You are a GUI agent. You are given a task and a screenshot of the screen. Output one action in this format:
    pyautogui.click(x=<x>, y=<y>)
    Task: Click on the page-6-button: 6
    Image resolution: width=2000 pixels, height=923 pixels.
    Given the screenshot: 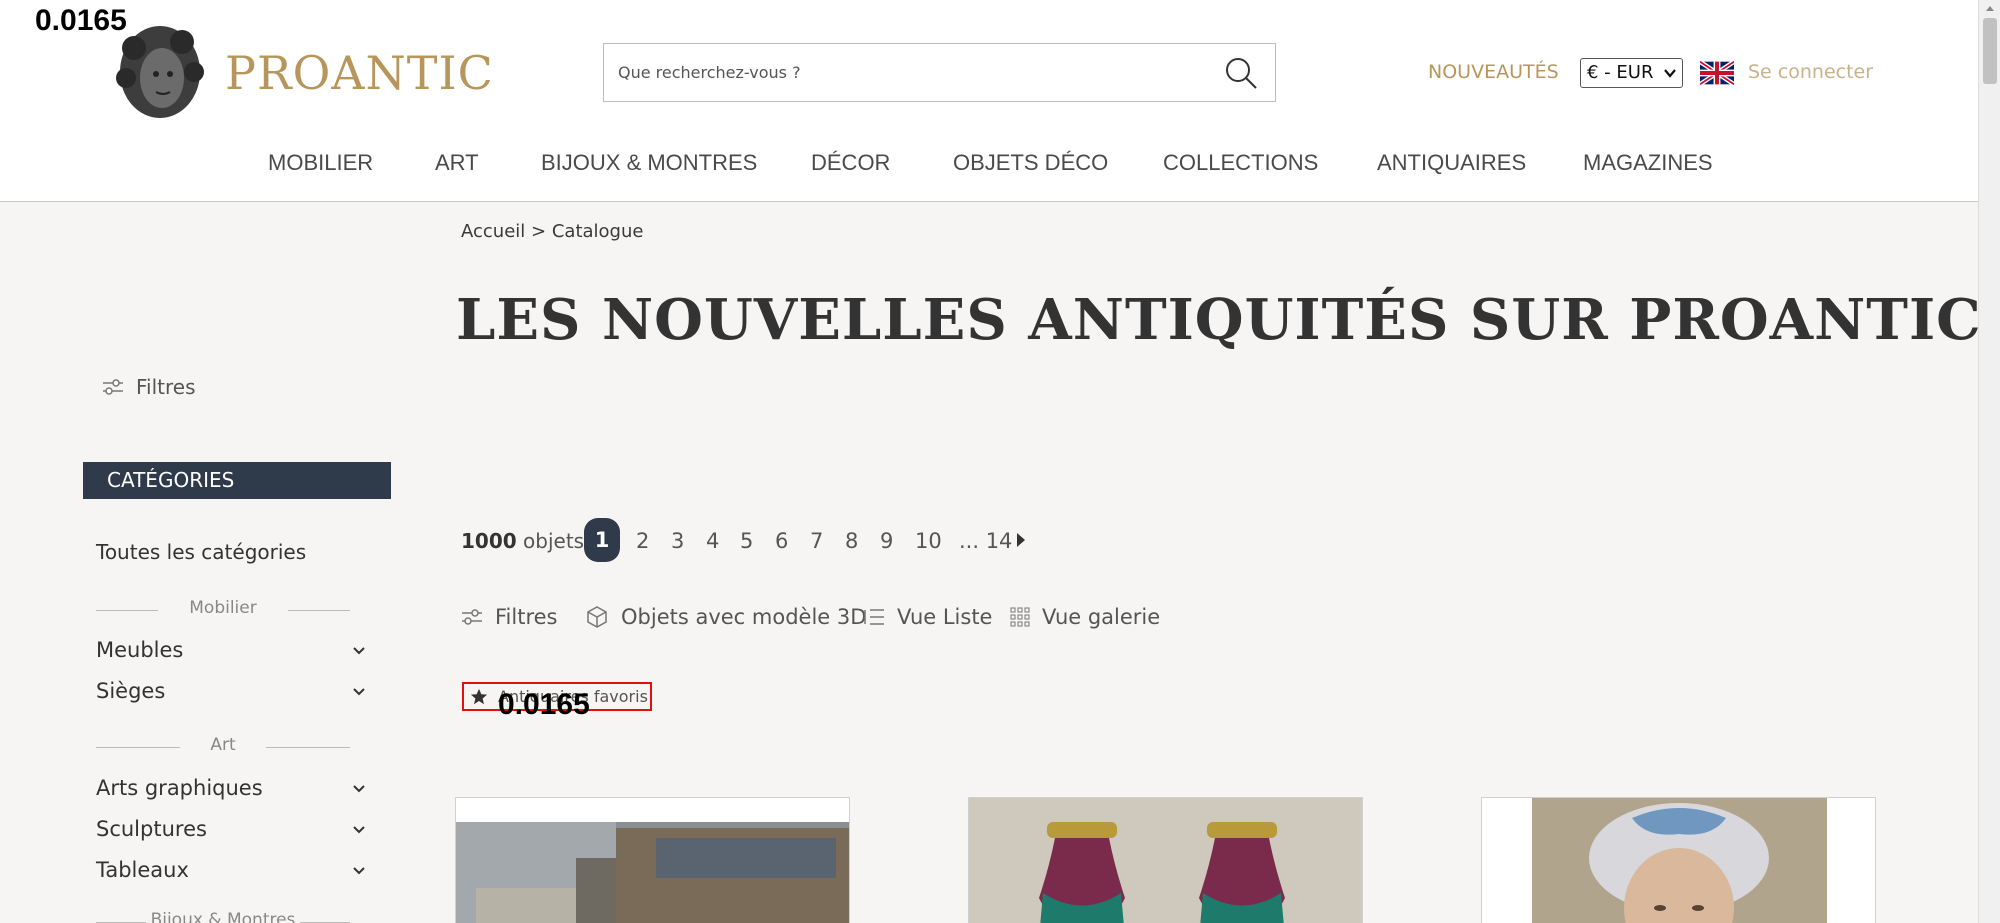 What is the action you would take?
    pyautogui.click(x=781, y=541)
    